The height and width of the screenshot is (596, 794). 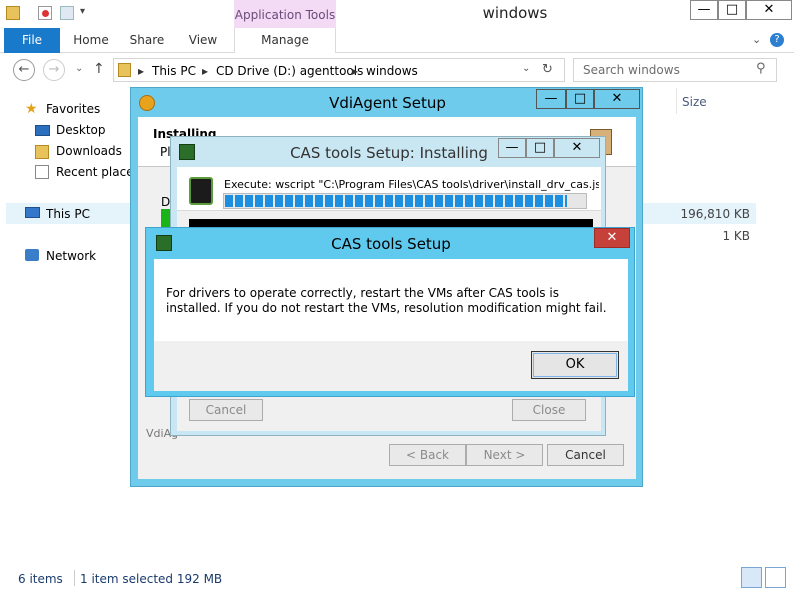 I want to click on header-subtitle: Pl, so click(x=165, y=152).